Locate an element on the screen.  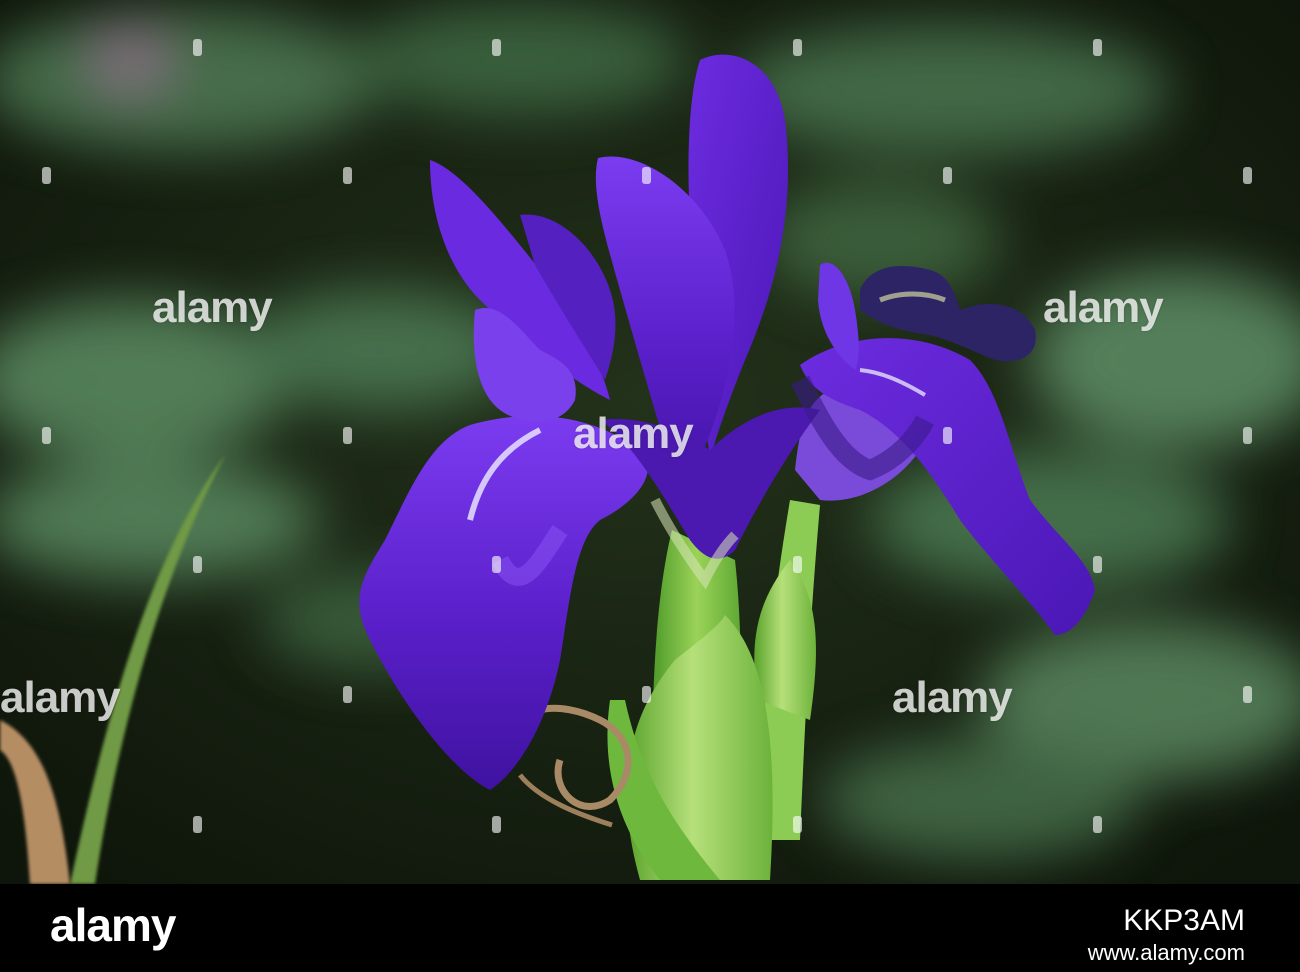
image-id: KKP3AM is located at coordinates (1184, 920).